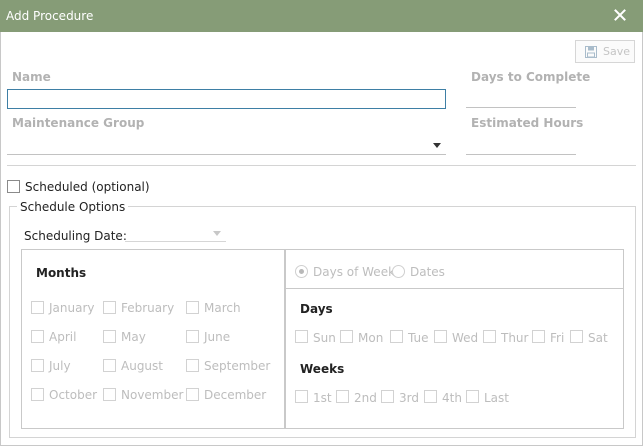 The image size is (643, 446). Describe the element at coordinates (109, 365) in the screenshot. I see `month-checkbox-august` at that location.